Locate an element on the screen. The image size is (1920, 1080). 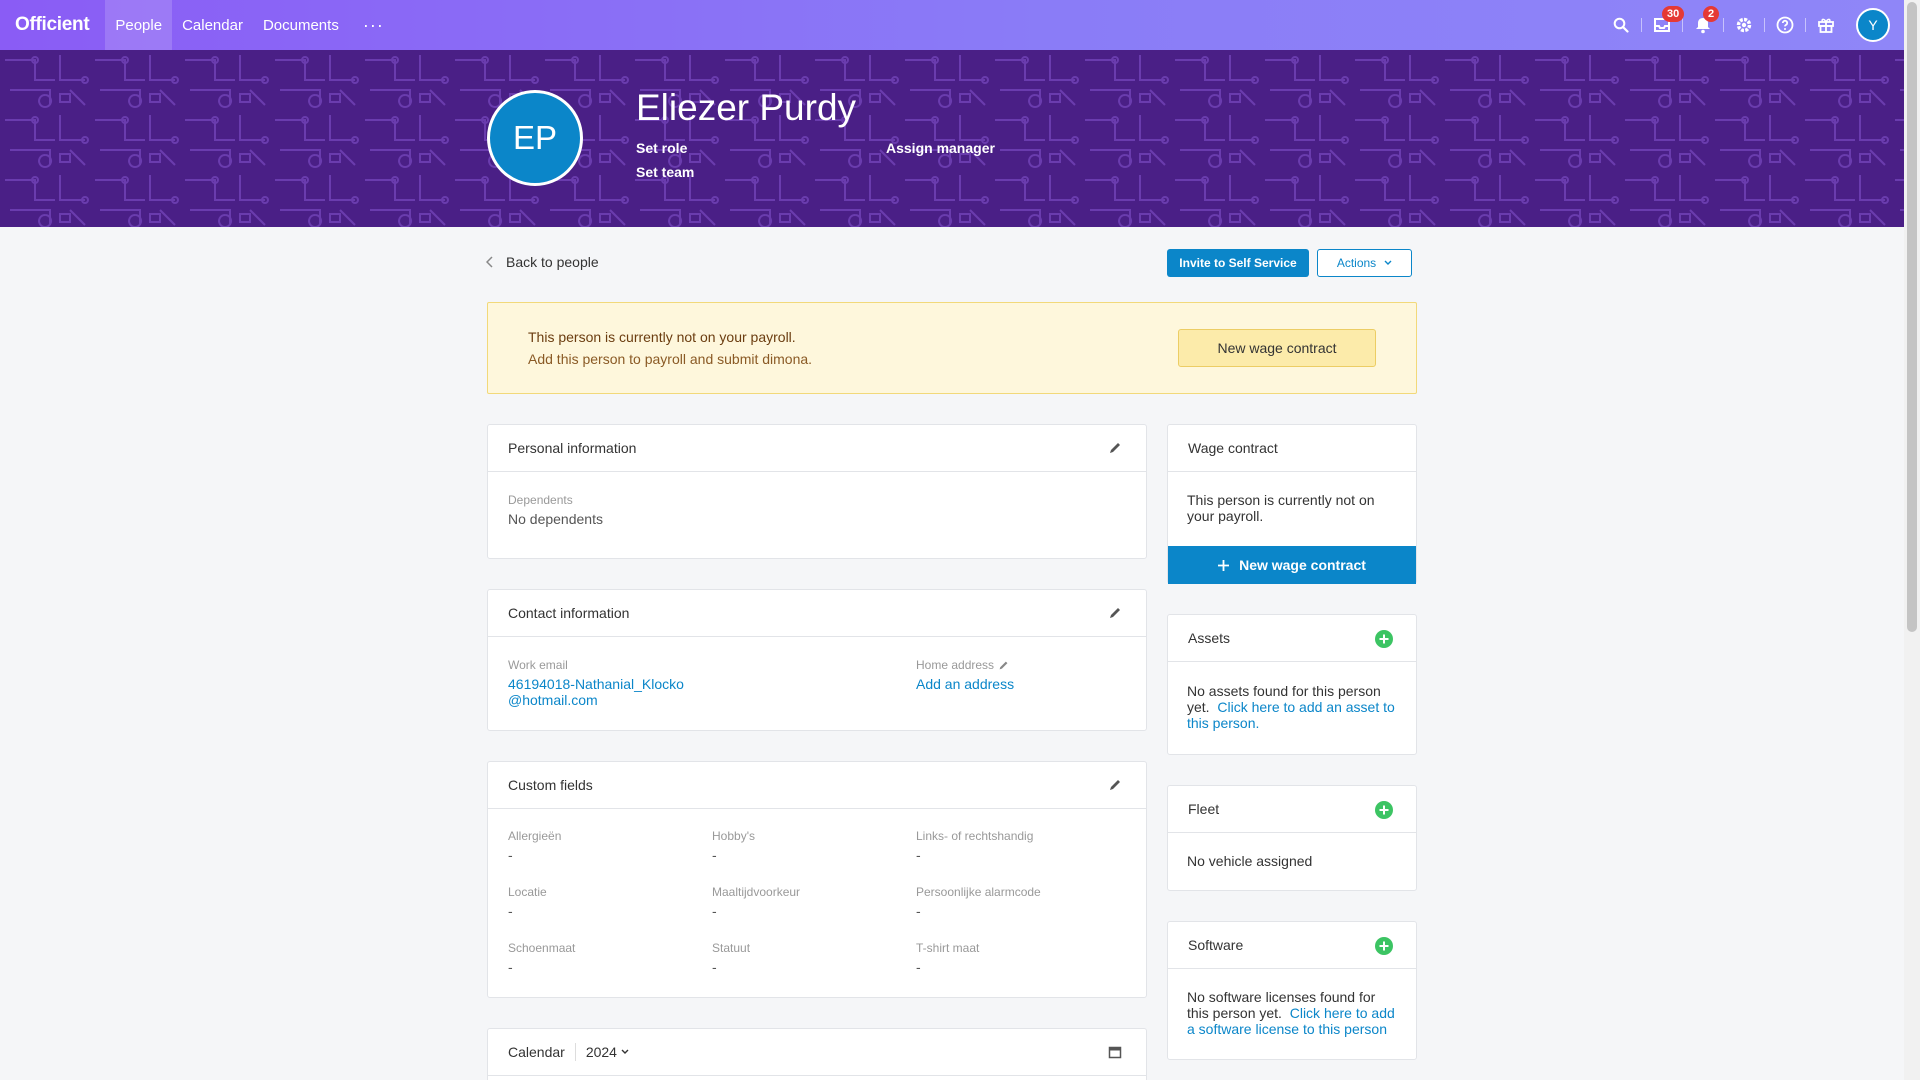
new-wage-contract-button: New wage contract is located at coordinates (1277, 348).